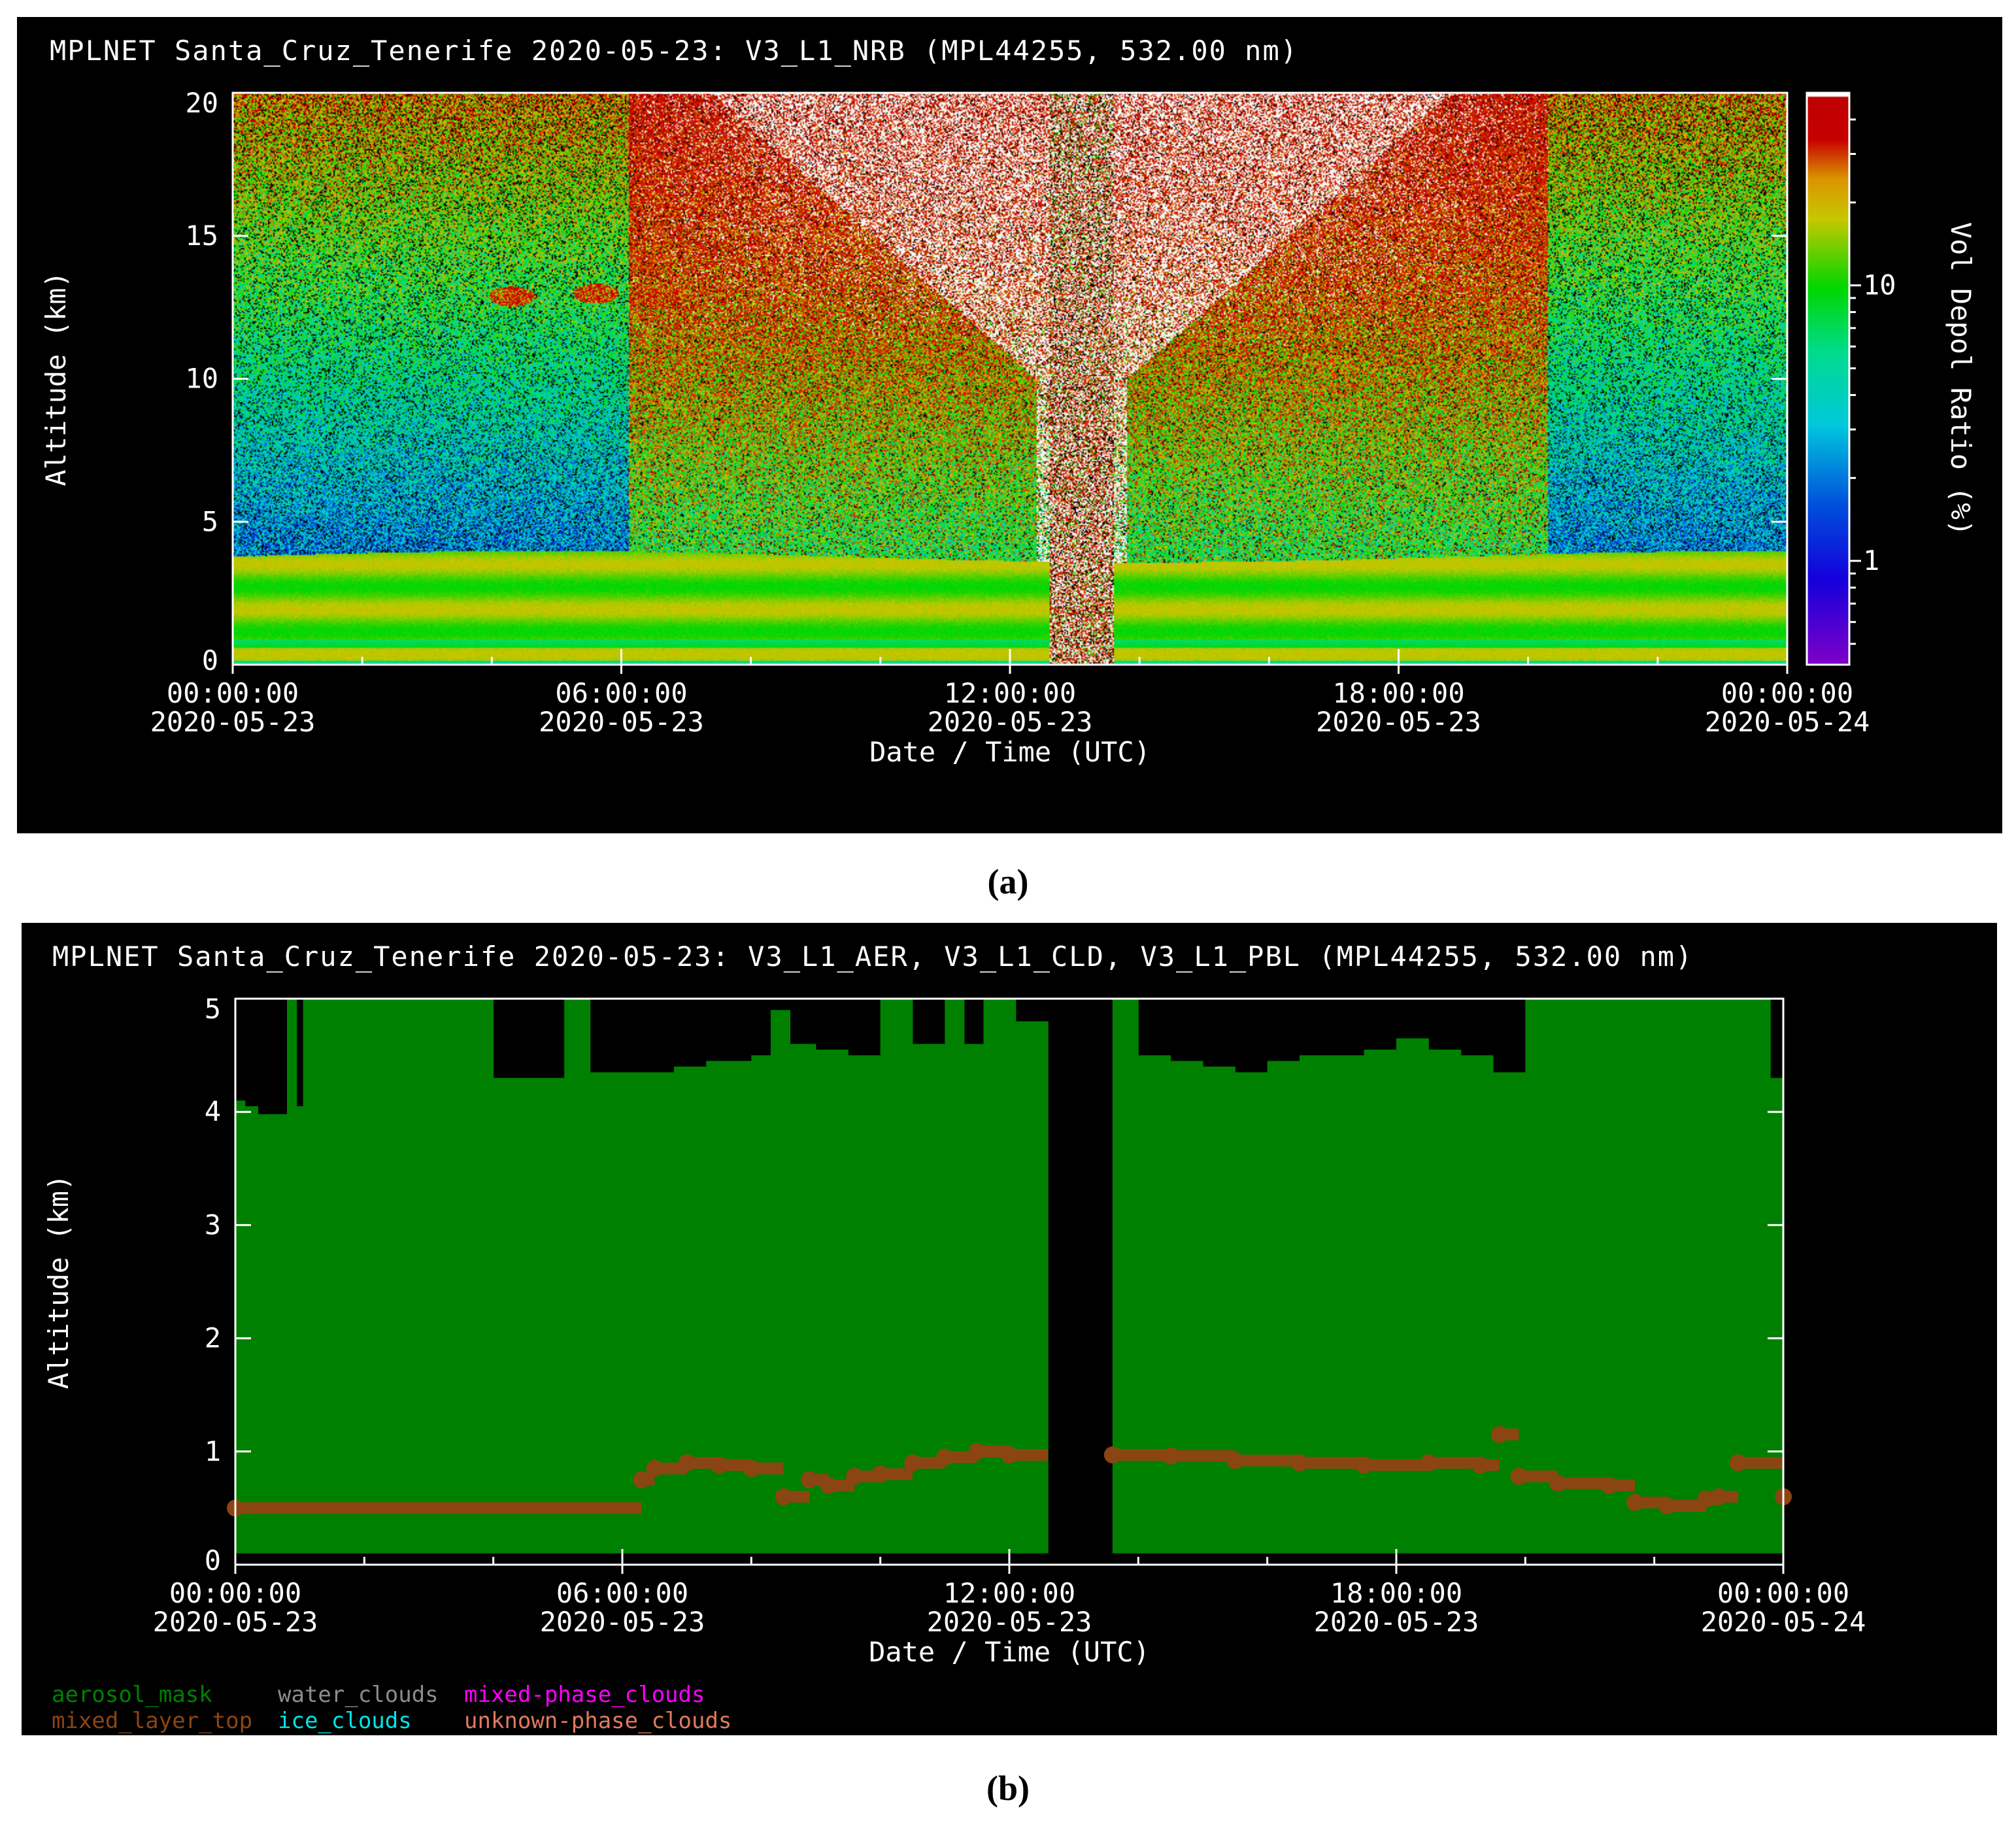 Image resolution: width=2016 pixels, height=1832 pixels. Describe the element at coordinates (132, 1695) in the screenshot. I see `legend-item-aerosol-mask: aerosol_mask` at that location.